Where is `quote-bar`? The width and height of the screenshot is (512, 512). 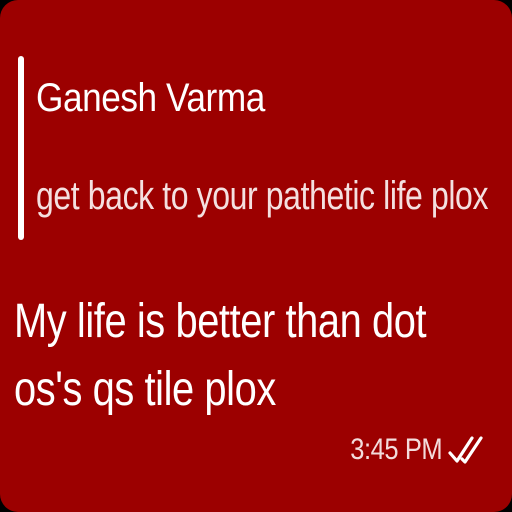 quote-bar is located at coordinates (21, 148).